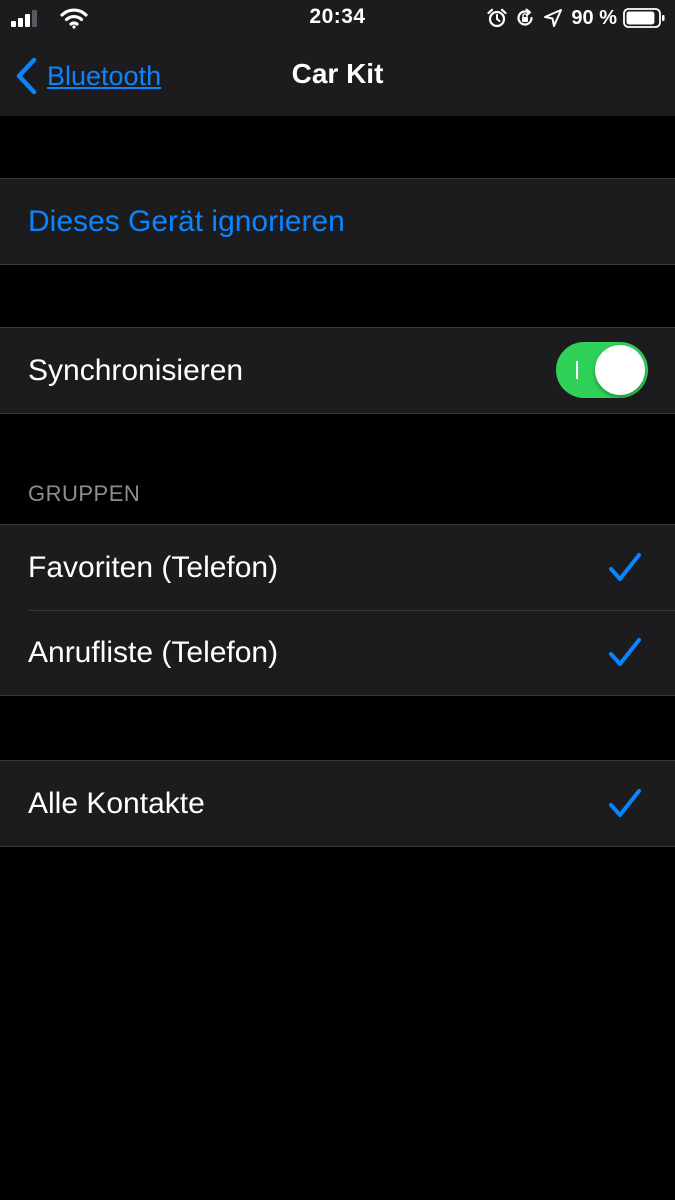 The image size is (675, 1200). I want to click on status-bar: 20:34 90 %, so click(337, 18).